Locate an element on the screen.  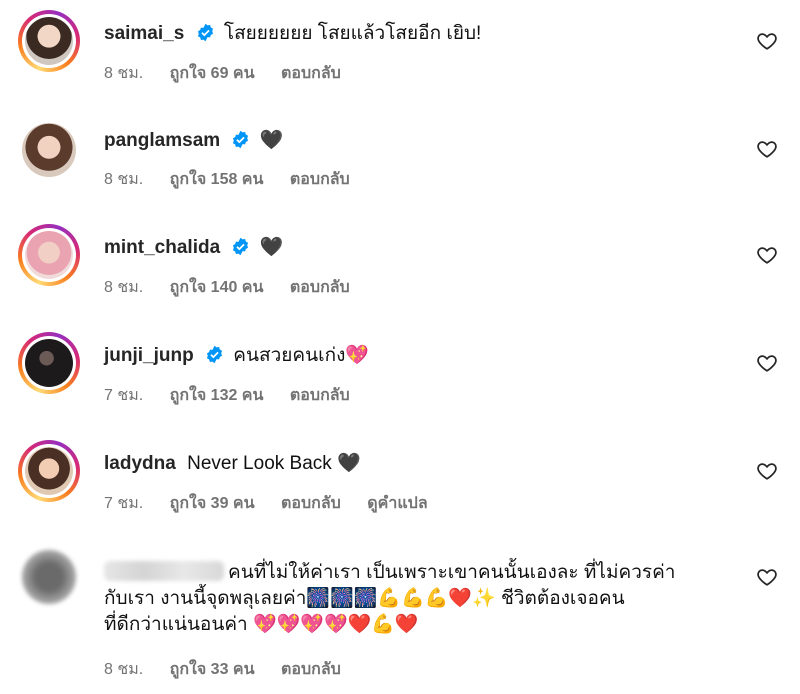
comment-text: โสยยยยยย โสยแล้วโสยอีก เยิบ! is located at coordinates (352, 33).